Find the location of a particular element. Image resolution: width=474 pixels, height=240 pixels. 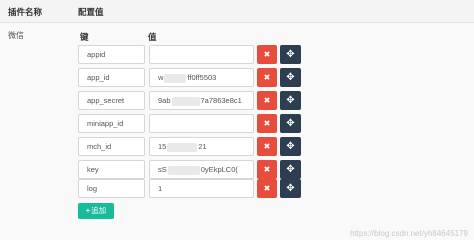

value-text-start: 9ab is located at coordinates (164, 100).